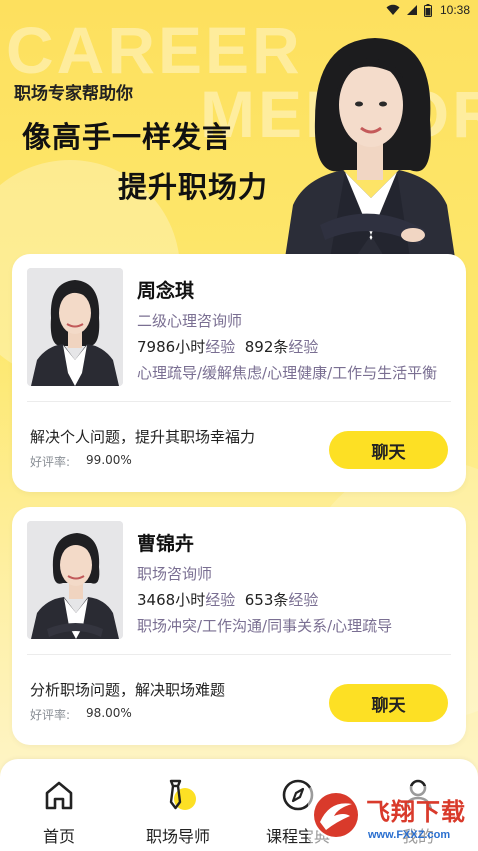 The height and width of the screenshot is (851, 478). I want to click on status-time: 10:38, so click(454, 10).